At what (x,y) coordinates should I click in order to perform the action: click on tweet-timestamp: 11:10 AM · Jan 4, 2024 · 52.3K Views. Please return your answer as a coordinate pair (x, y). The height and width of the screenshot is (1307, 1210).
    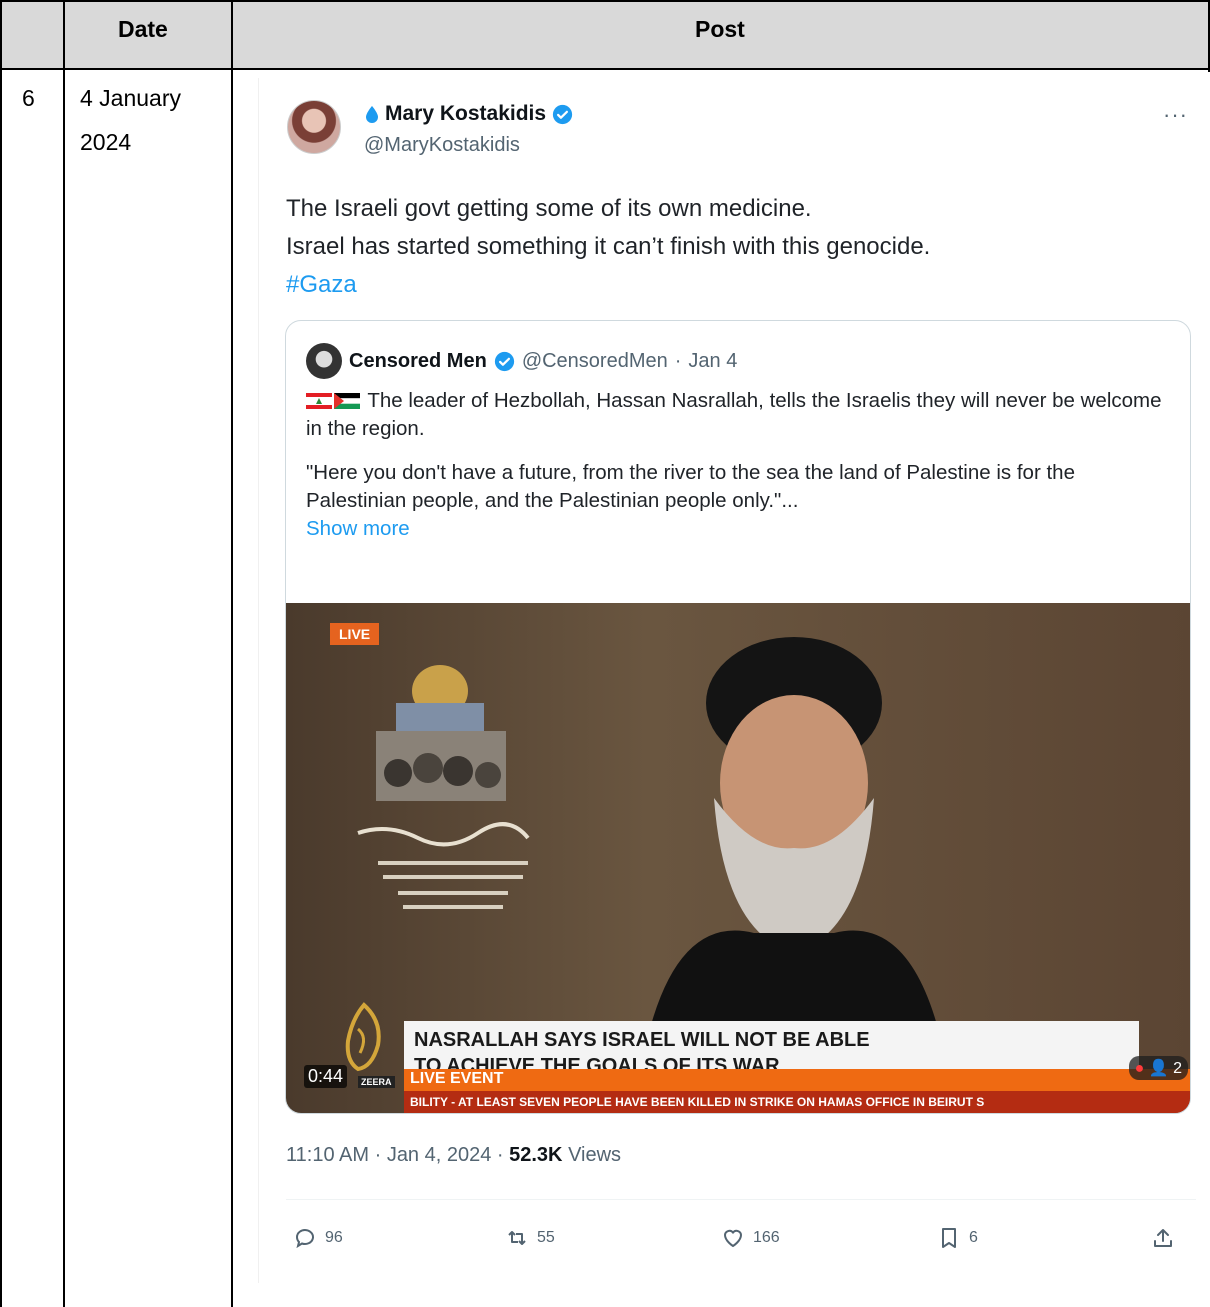
    Looking at the image, I should click on (454, 1155).